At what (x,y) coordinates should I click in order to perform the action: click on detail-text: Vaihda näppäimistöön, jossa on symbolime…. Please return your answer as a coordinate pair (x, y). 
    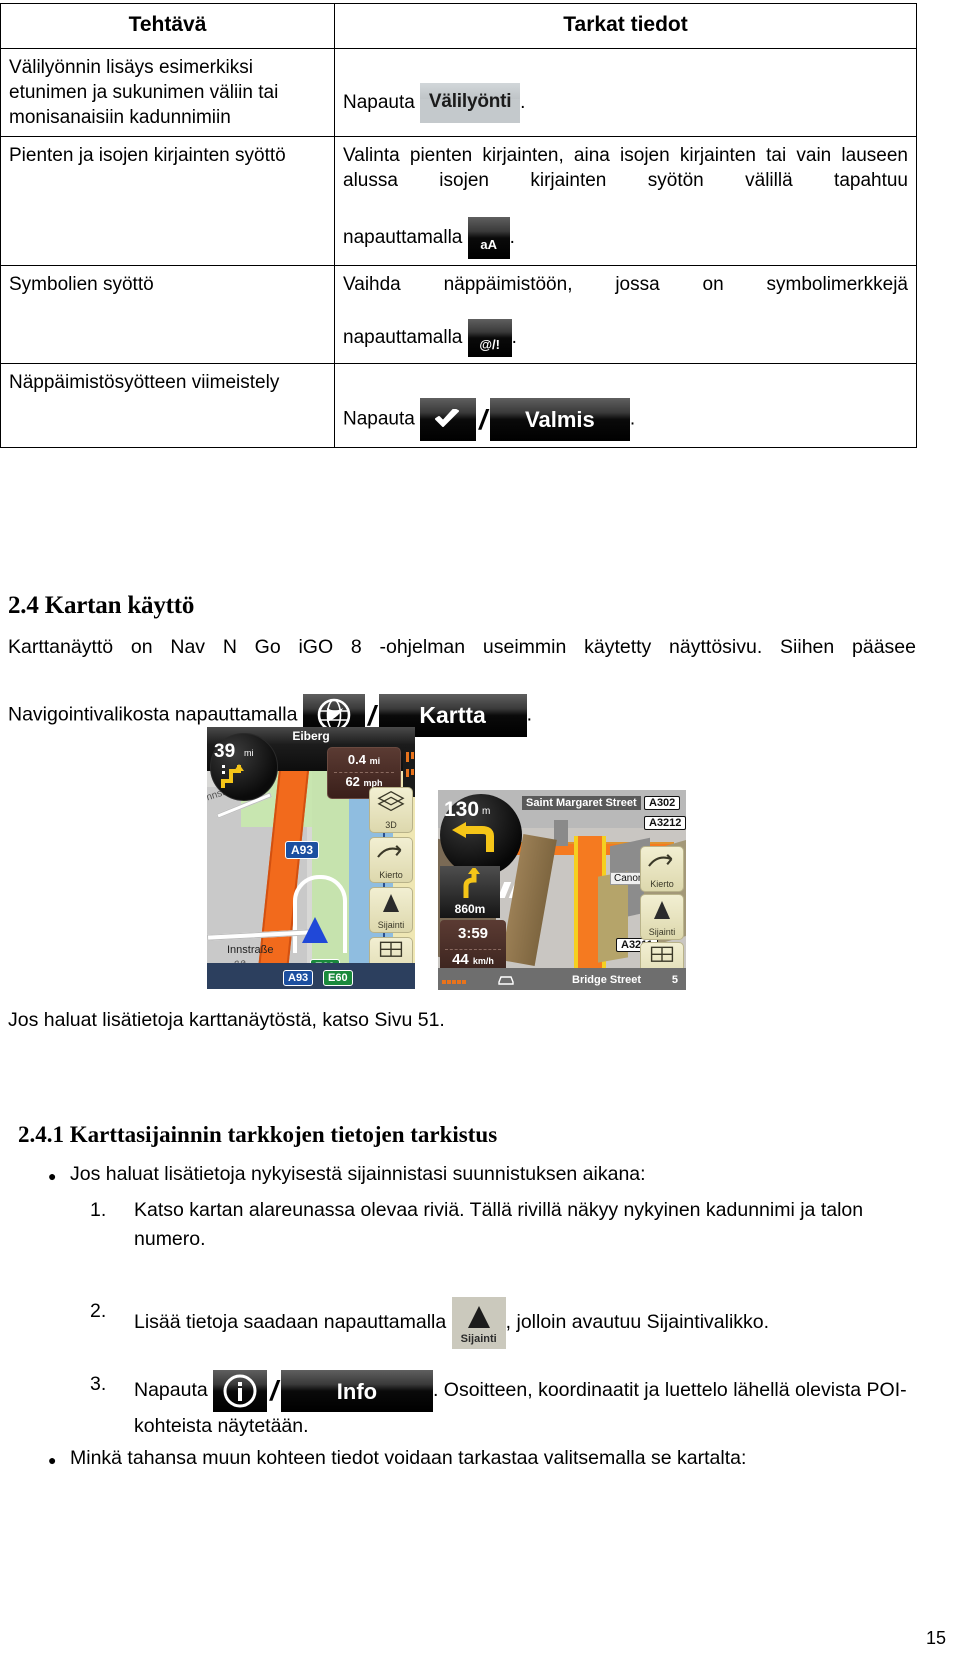
    Looking at the image, I should click on (625, 285).